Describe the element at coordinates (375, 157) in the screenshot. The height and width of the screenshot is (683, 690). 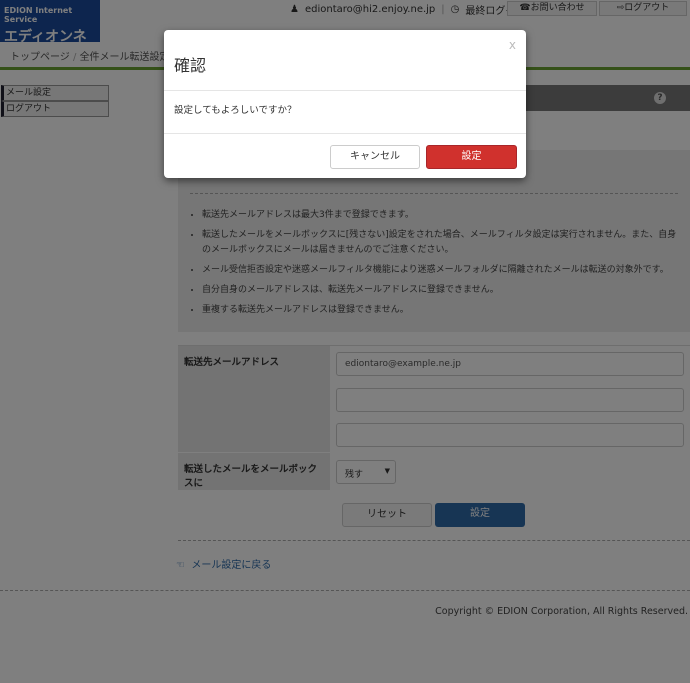
I see `cancel-button: キャンセル` at that location.